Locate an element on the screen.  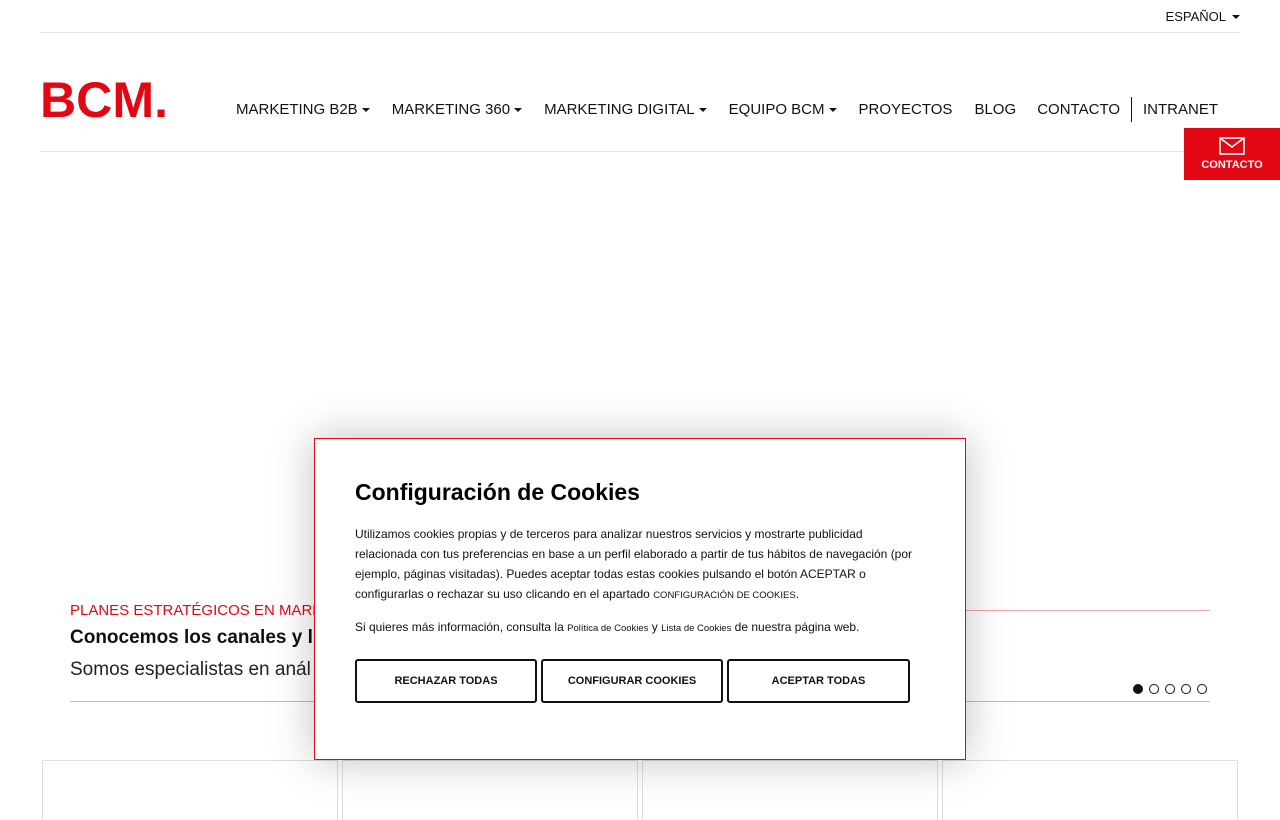
nav-marketing-b2b: MARKETING B2B is located at coordinates (303, 109).